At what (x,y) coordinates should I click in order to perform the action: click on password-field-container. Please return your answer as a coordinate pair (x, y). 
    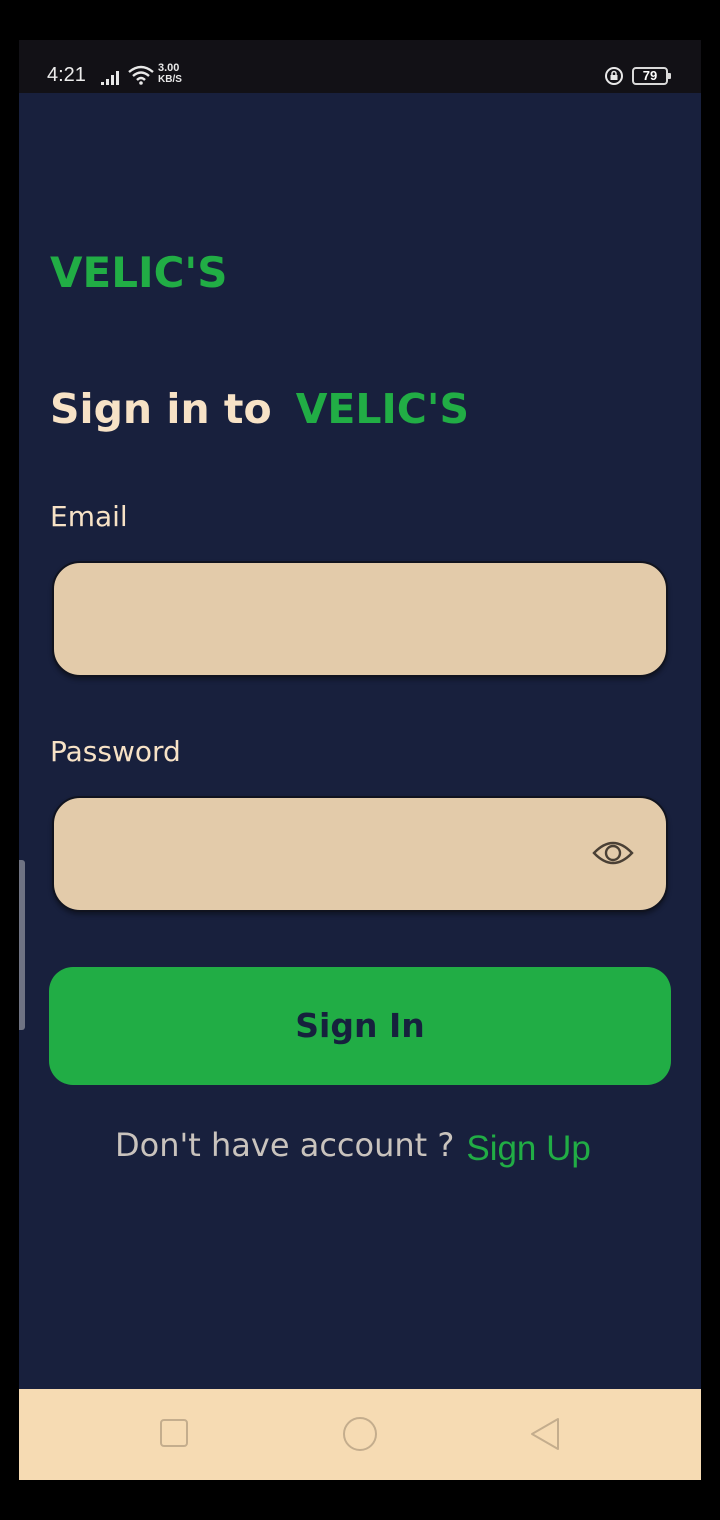
    Looking at the image, I should click on (360, 854).